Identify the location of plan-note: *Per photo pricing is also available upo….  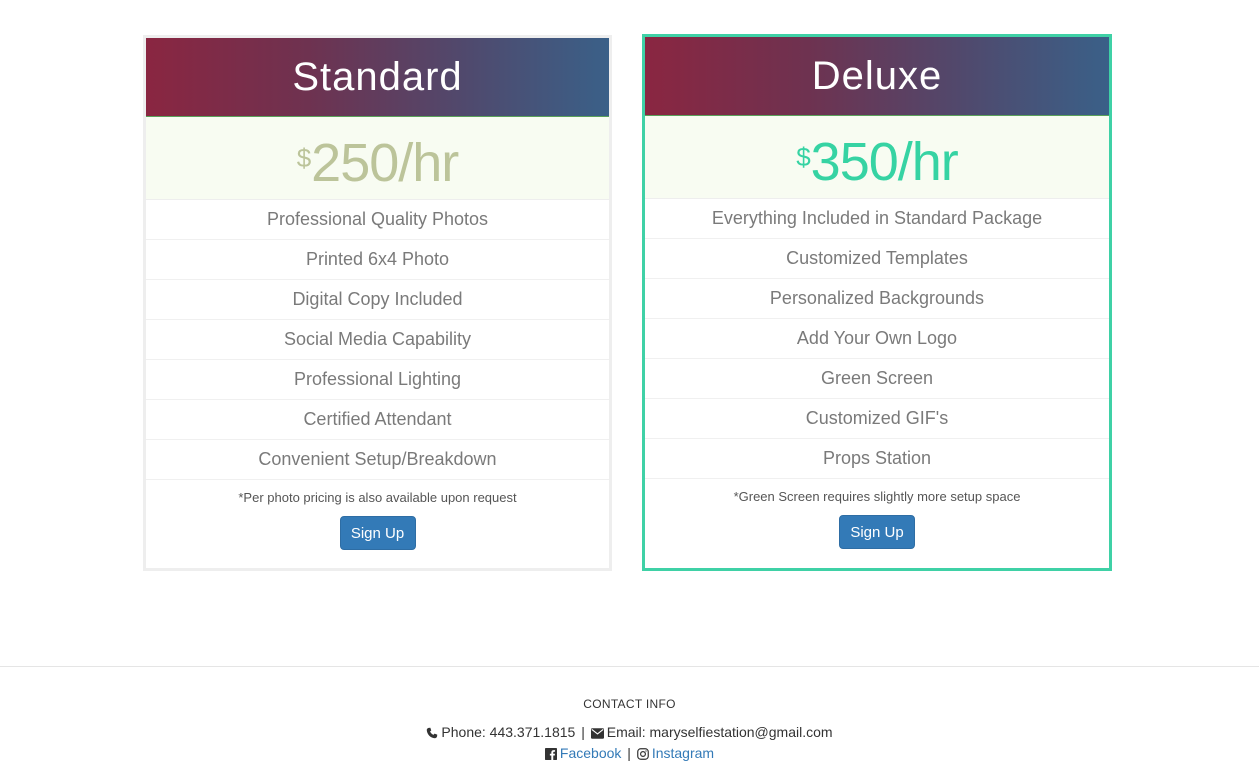
(377, 497).